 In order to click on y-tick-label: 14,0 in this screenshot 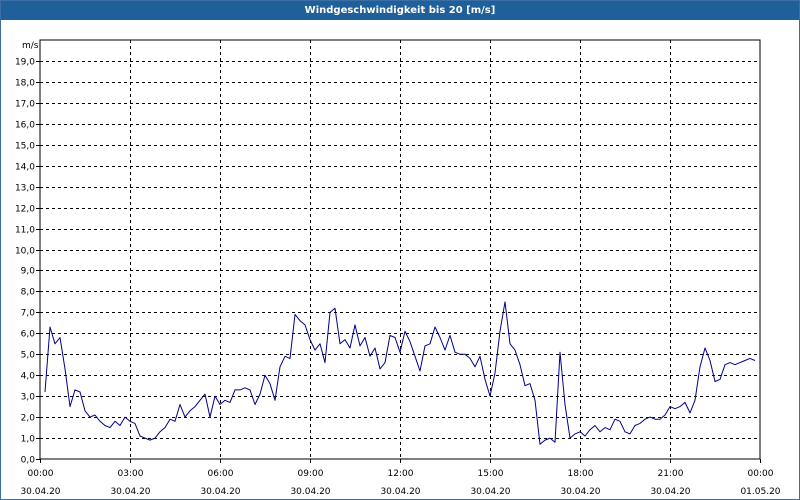, I will do `click(25, 168)`.